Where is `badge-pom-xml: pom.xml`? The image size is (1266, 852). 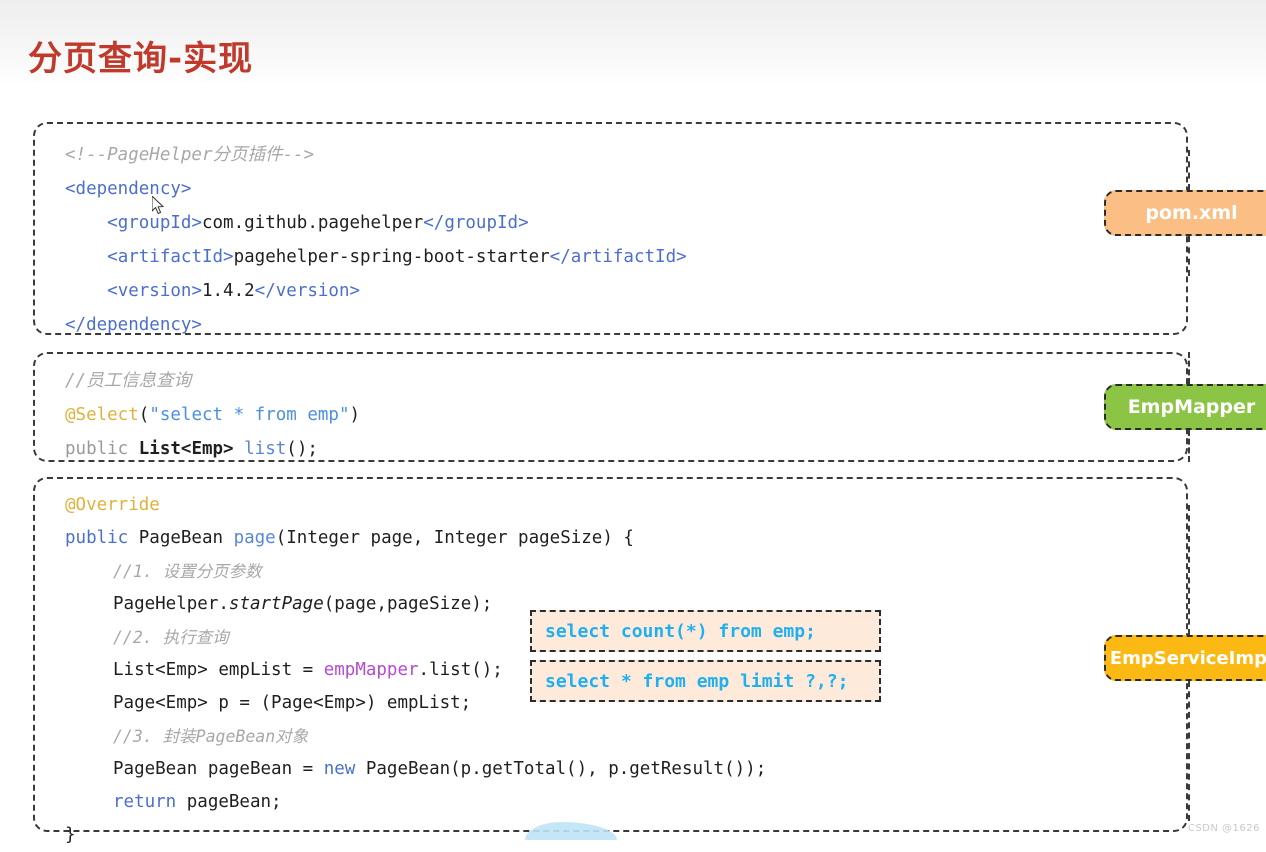 badge-pom-xml: pom.xml is located at coordinates (1185, 213).